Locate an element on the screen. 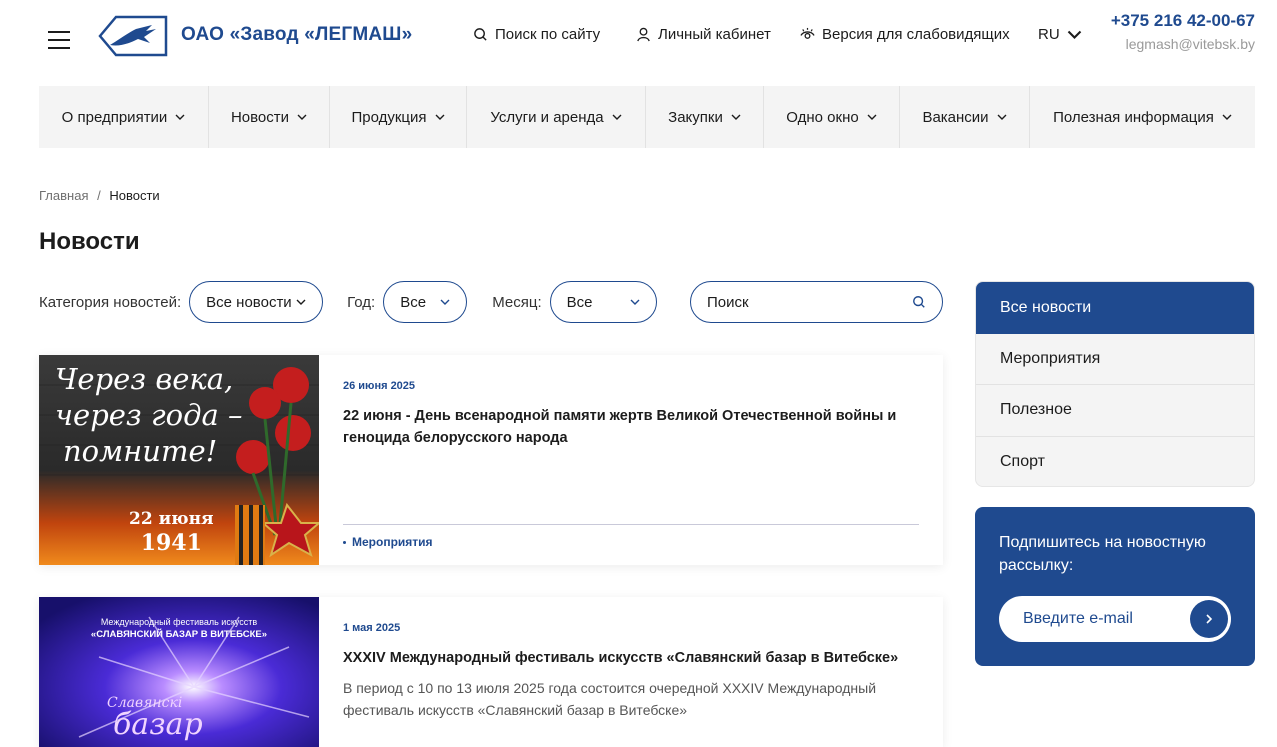  bullet-icon is located at coordinates (344, 542).